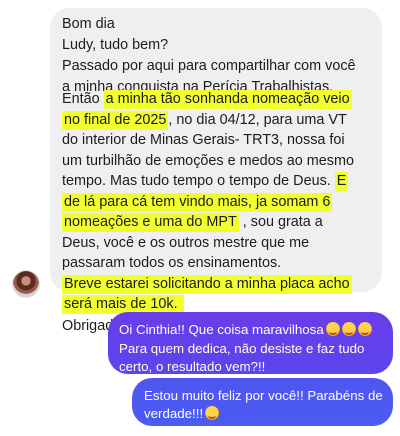 This screenshot has width=400, height=436. Describe the element at coordinates (221, 329) in the screenshot. I see `message-text: Oi Cinthia!! Que coisa maravilhosa` at that location.